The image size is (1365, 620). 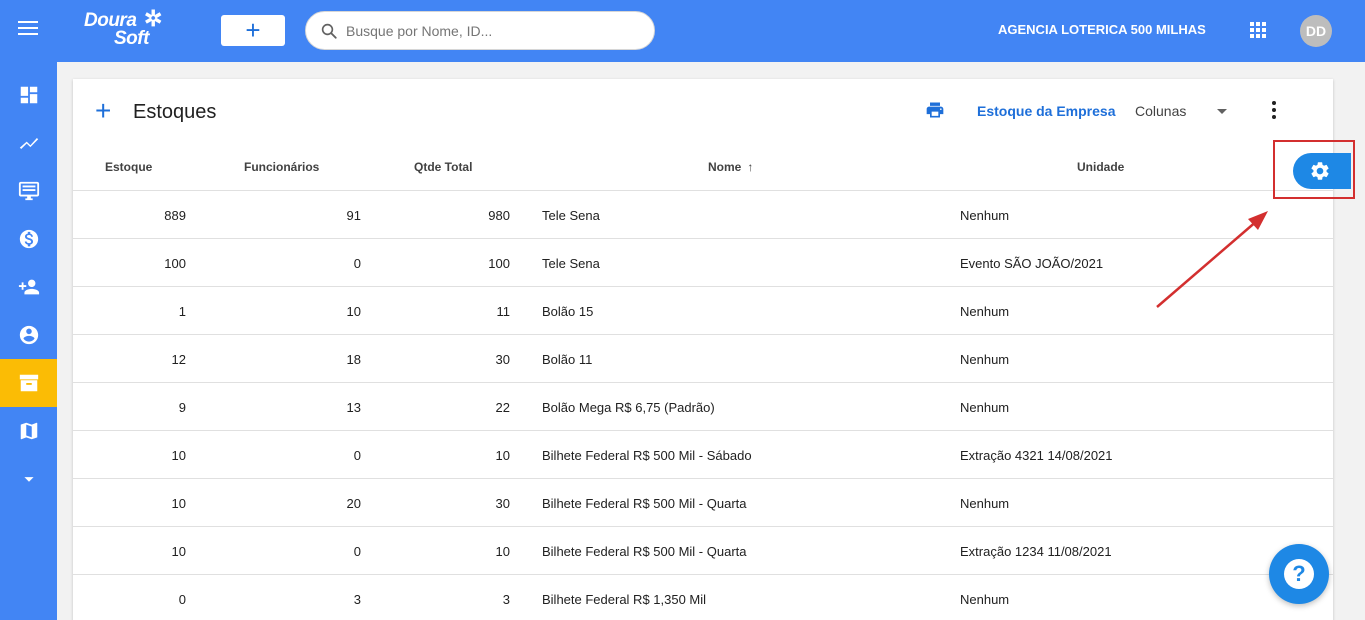 What do you see at coordinates (503, 311) in the screenshot?
I see `cell-qtde-total: 11` at bounding box center [503, 311].